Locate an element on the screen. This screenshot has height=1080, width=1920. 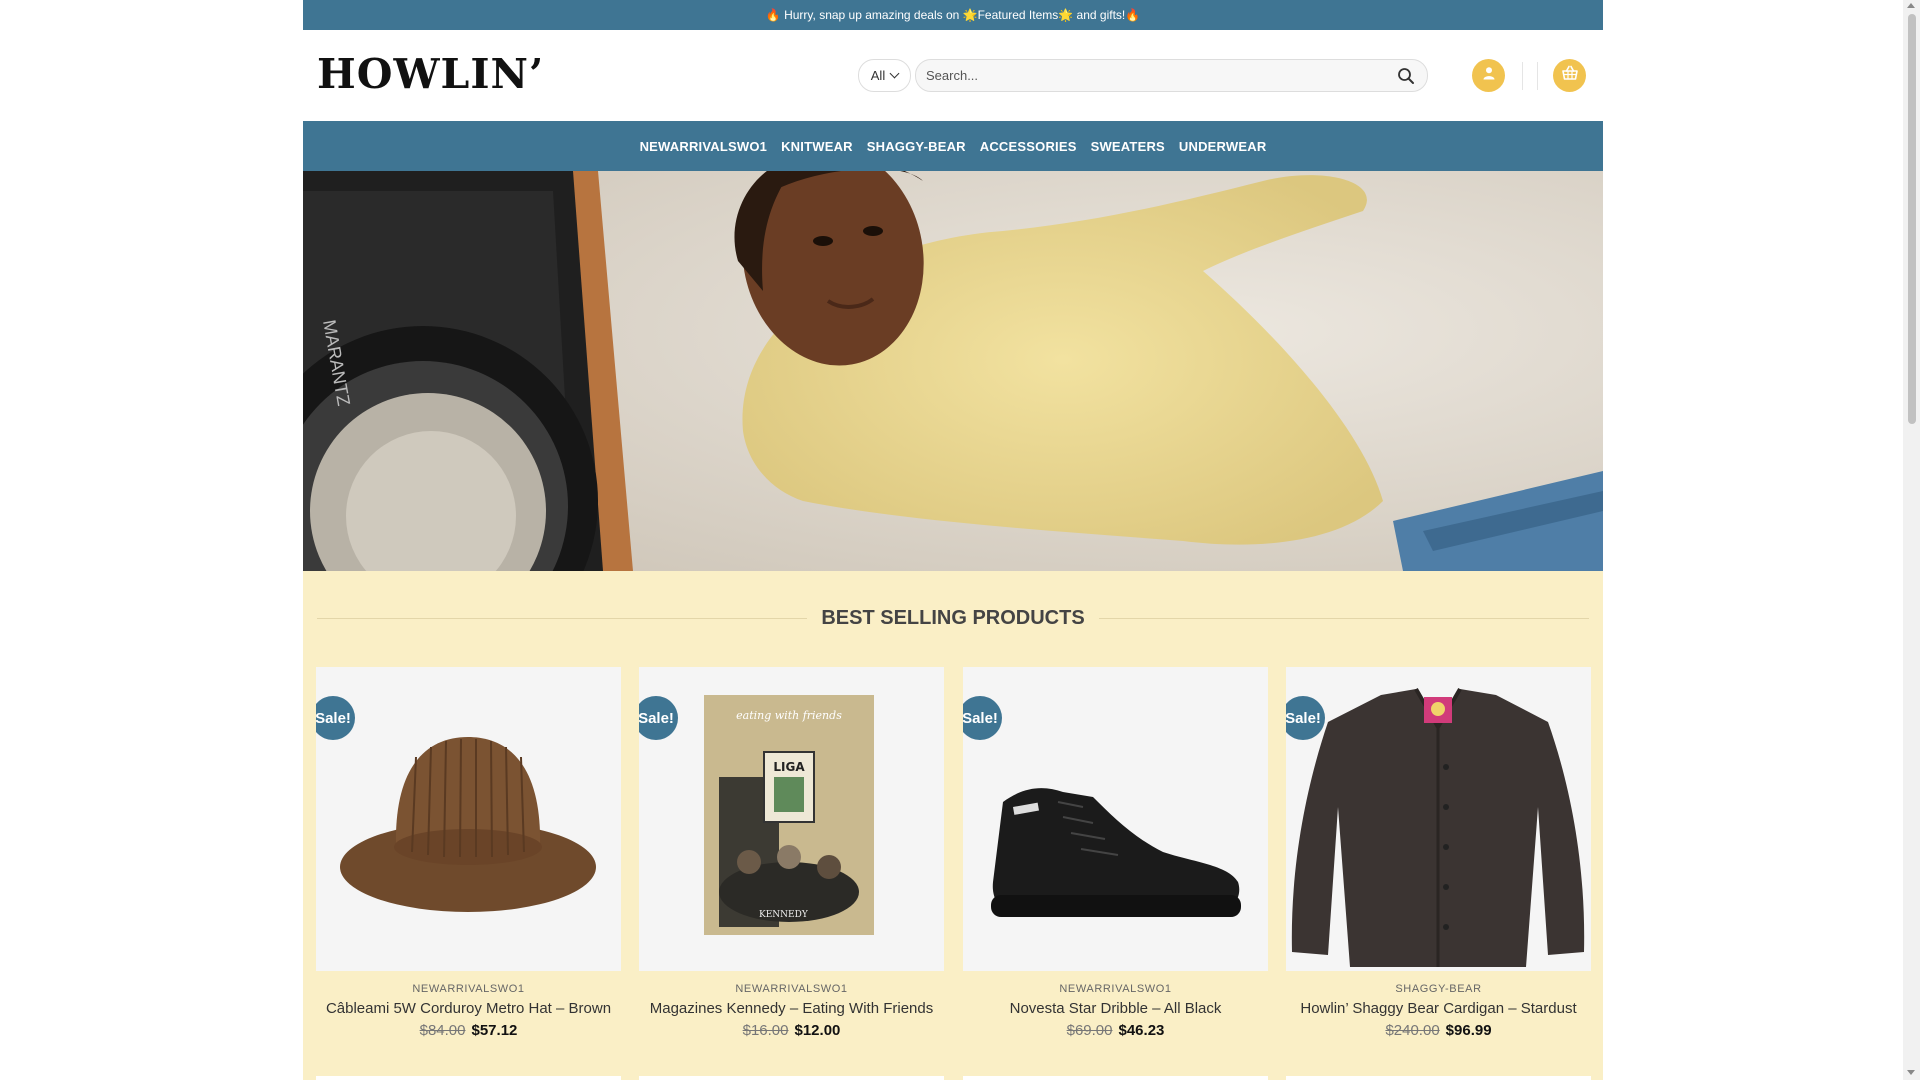
original-price: $240.00 is located at coordinates (1412, 1030).